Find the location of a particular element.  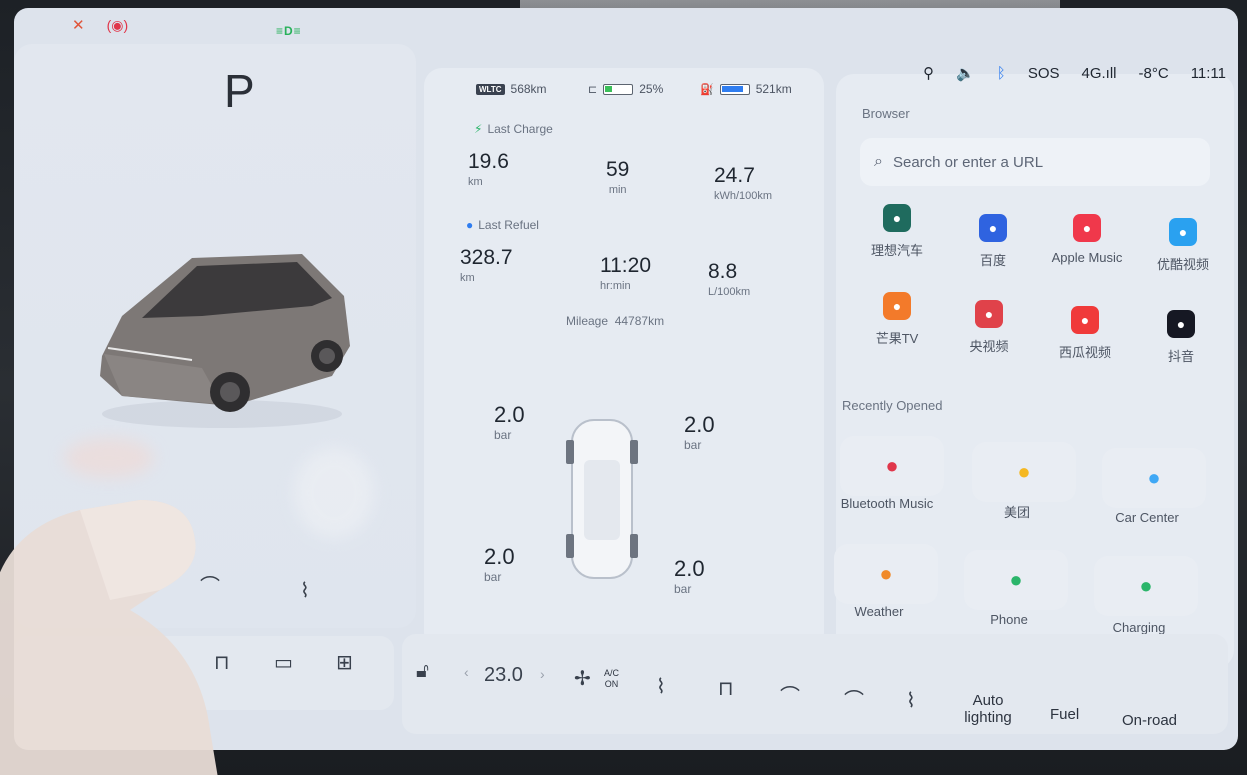

app-baidu: ● 百度 is located at coordinates (993, 241).